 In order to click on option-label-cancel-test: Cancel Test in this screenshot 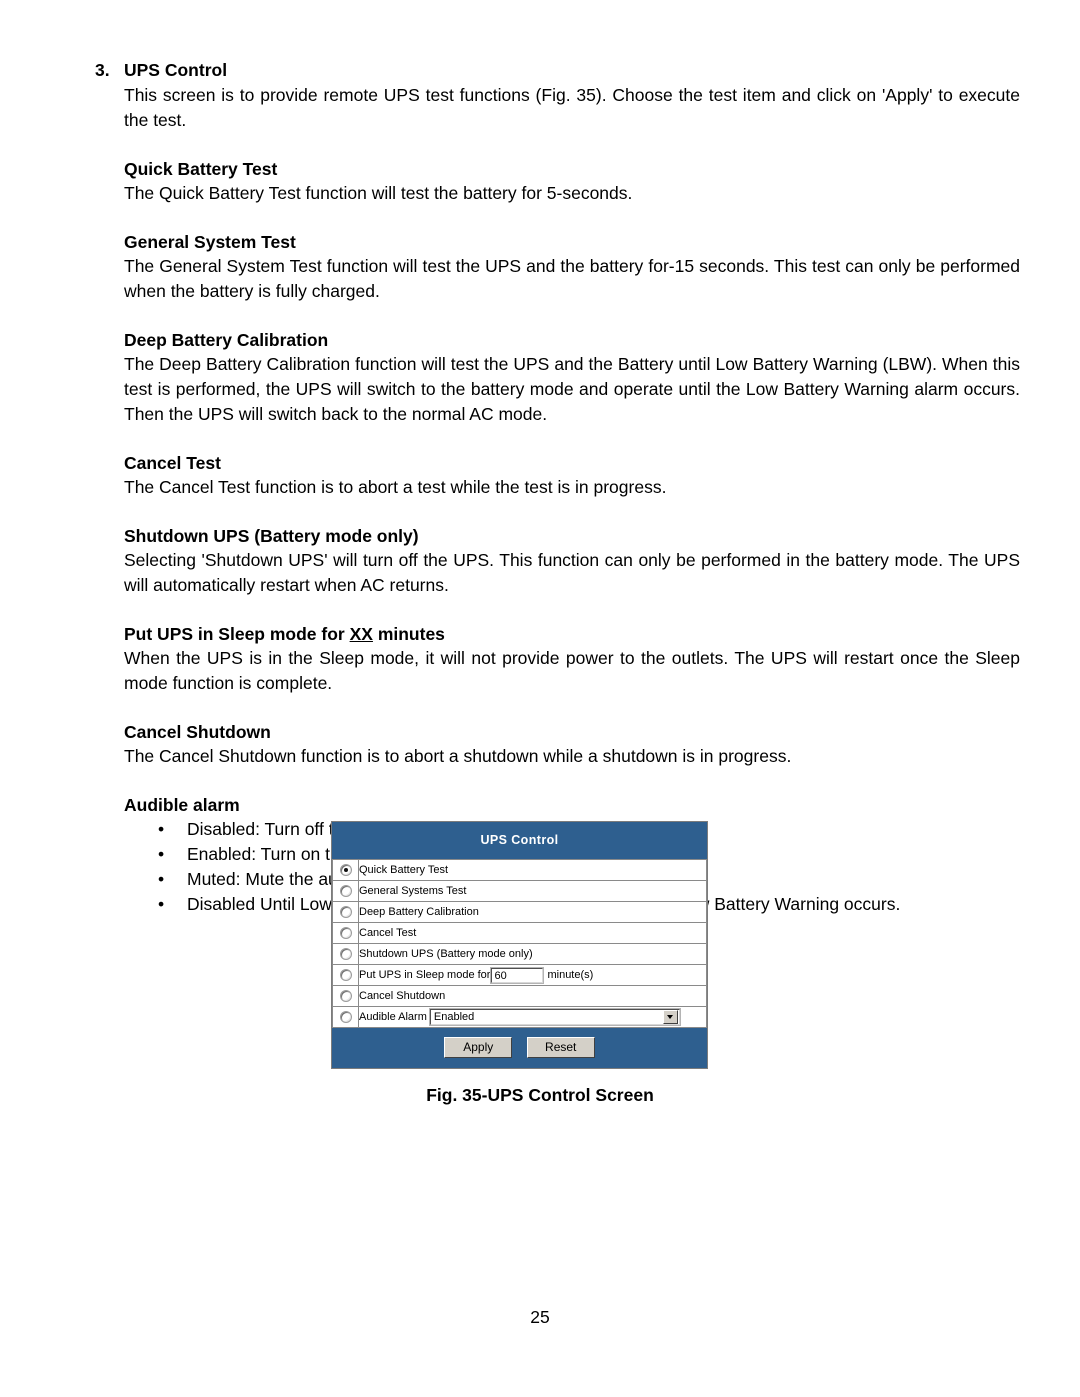, I will do `click(532, 933)`.